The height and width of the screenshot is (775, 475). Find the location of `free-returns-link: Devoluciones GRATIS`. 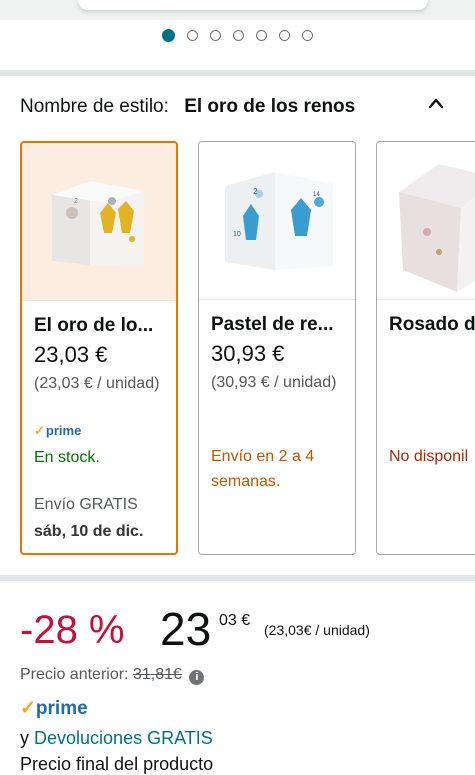

free-returns-link: Devoluciones GRATIS is located at coordinates (123, 738).